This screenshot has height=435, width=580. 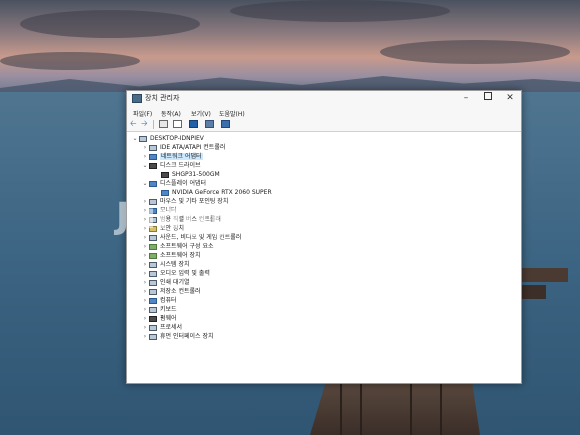 I want to click on tree-item-label: 프로세서, so click(x=171, y=327).